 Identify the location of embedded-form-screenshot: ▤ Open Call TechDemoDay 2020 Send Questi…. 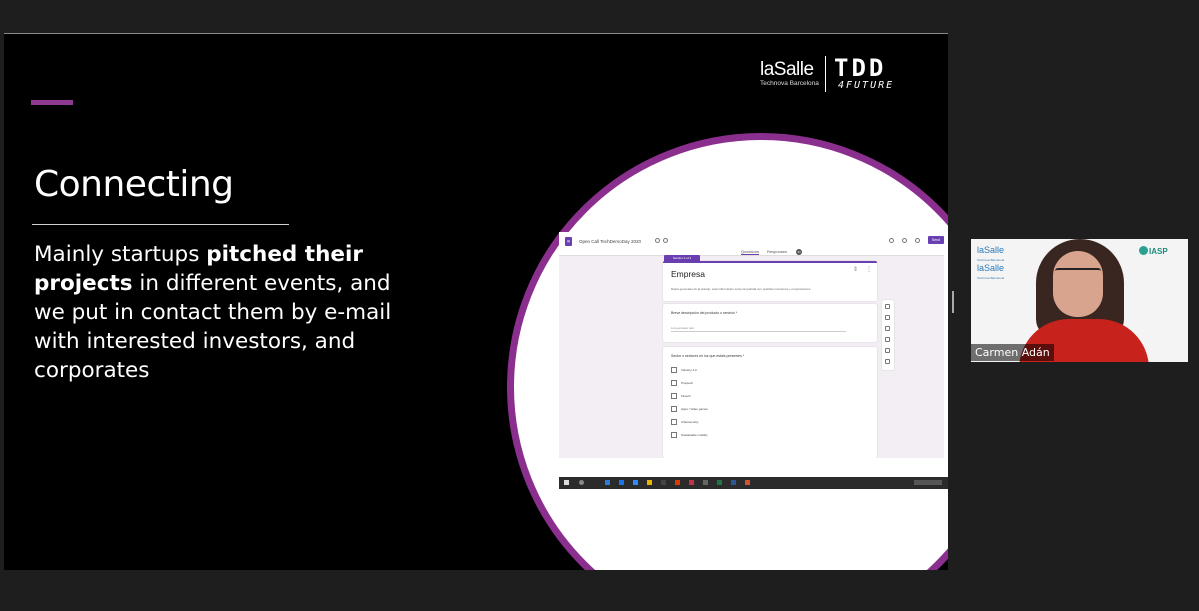
(751, 345).